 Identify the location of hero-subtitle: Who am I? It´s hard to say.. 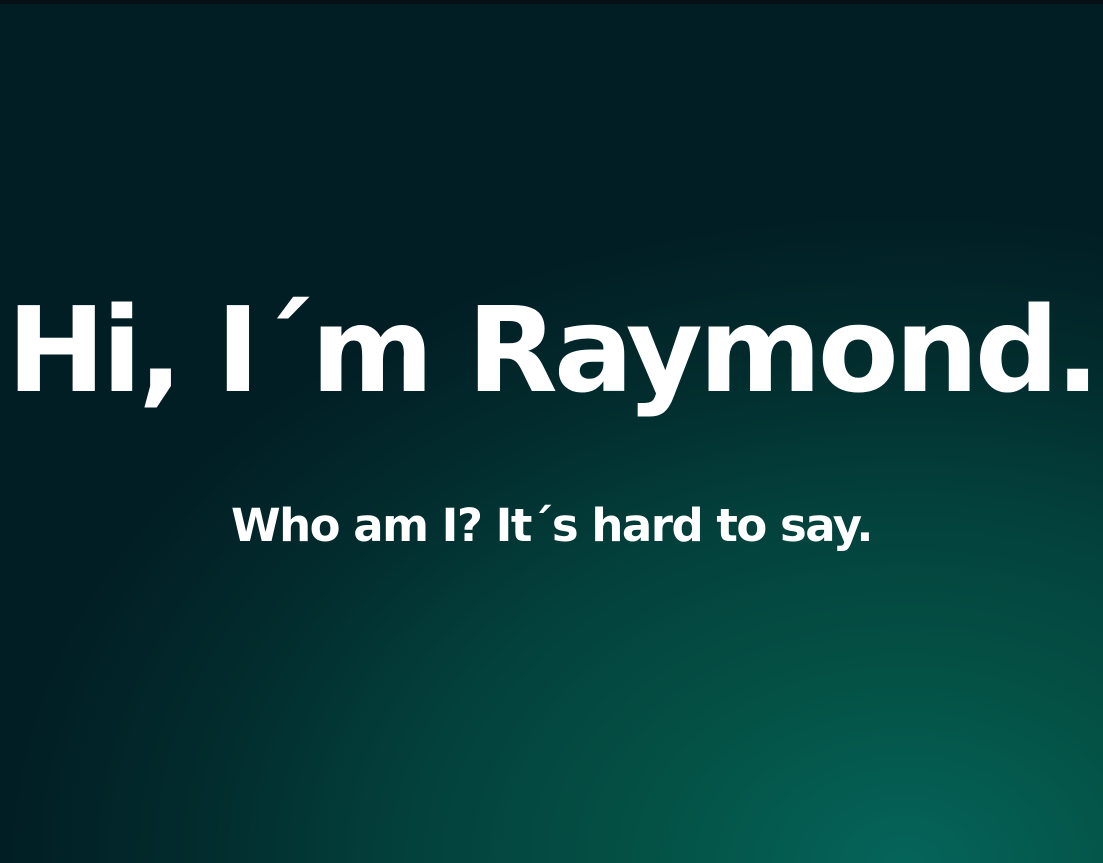
(552, 525).